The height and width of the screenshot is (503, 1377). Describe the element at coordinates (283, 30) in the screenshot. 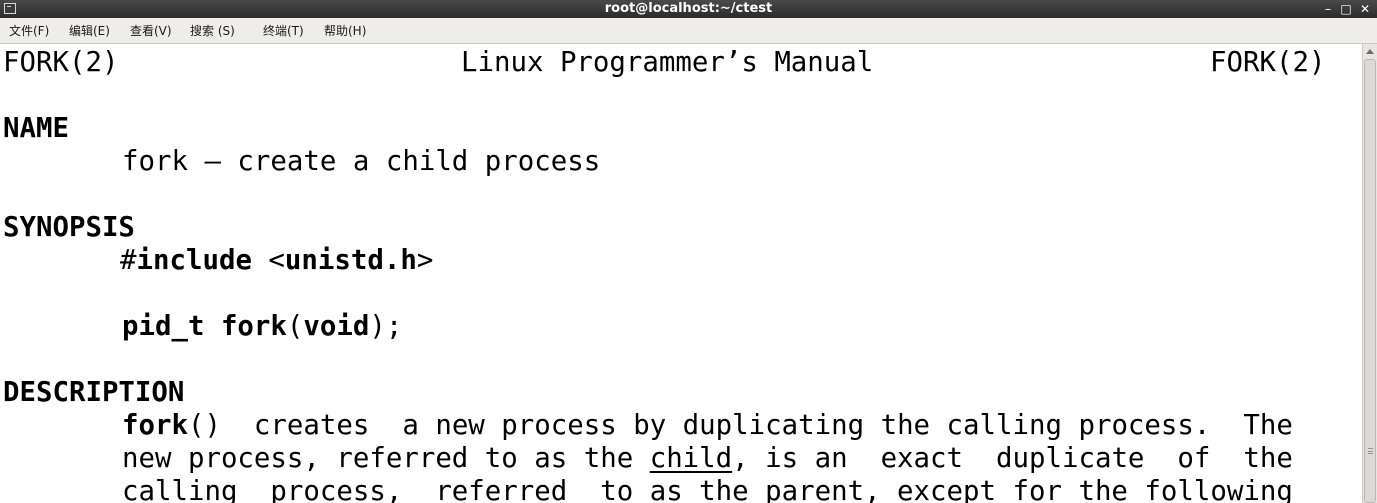

I see `menu-terminal: 终端(T)` at that location.